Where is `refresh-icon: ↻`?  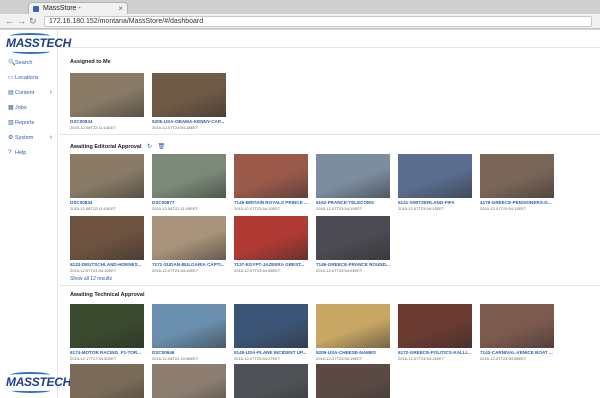 refresh-icon: ↻ is located at coordinates (149, 146).